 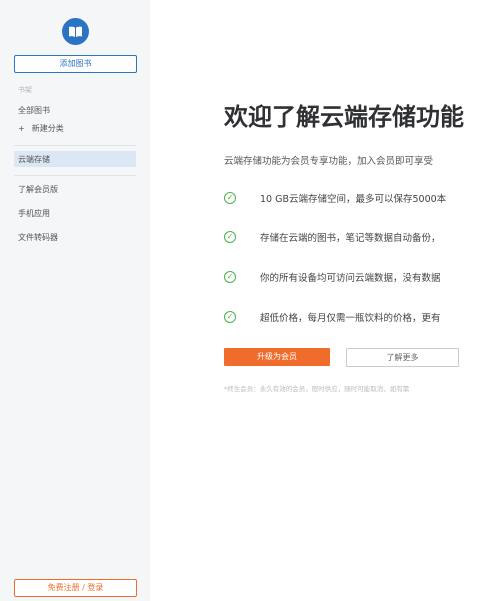 What do you see at coordinates (75, 64) in the screenshot?
I see `add-book-button: 添加图书` at bounding box center [75, 64].